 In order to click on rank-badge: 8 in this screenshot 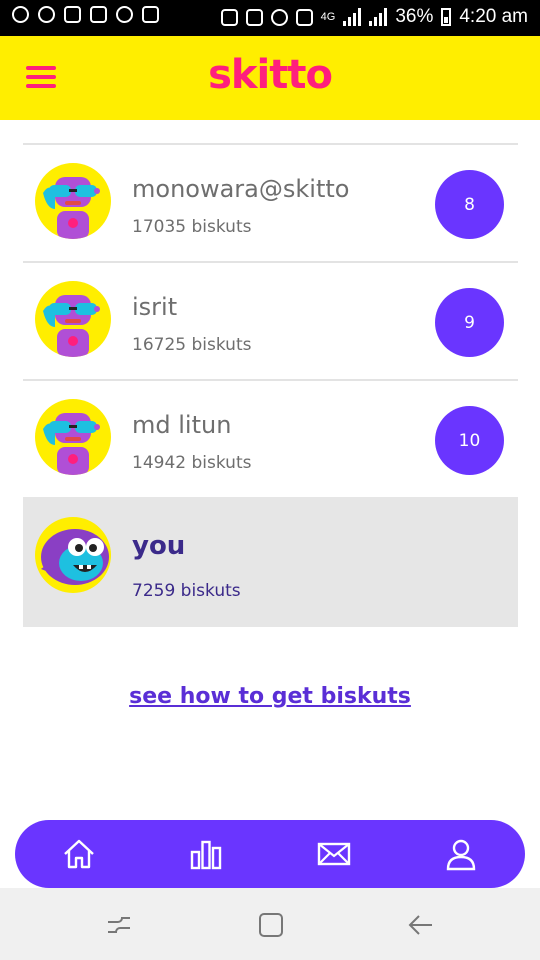, I will do `click(469, 204)`.